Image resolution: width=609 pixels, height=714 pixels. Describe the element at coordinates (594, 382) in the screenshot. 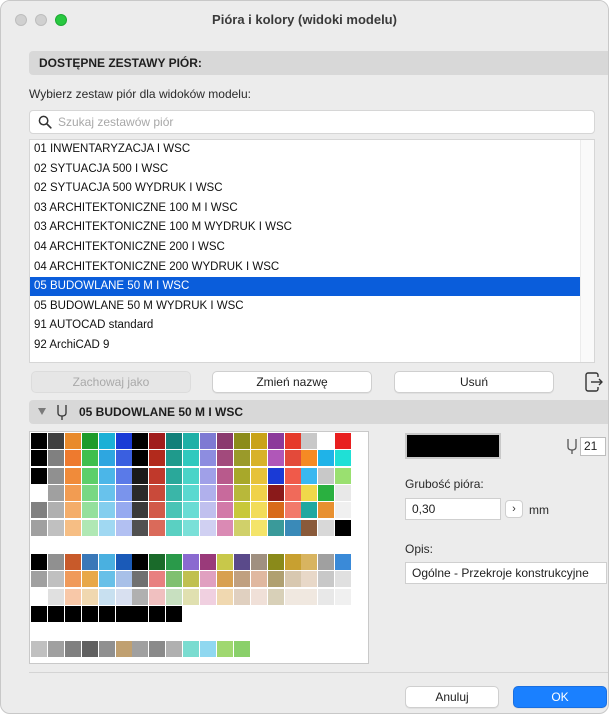

I see `export-icon` at that location.